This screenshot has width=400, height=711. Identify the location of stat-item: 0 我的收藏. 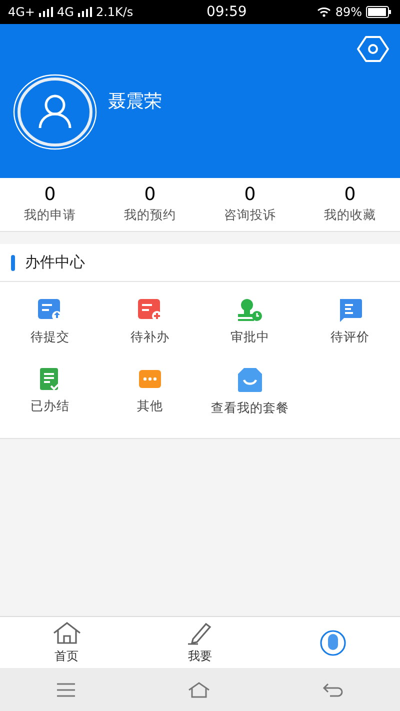
(350, 204).